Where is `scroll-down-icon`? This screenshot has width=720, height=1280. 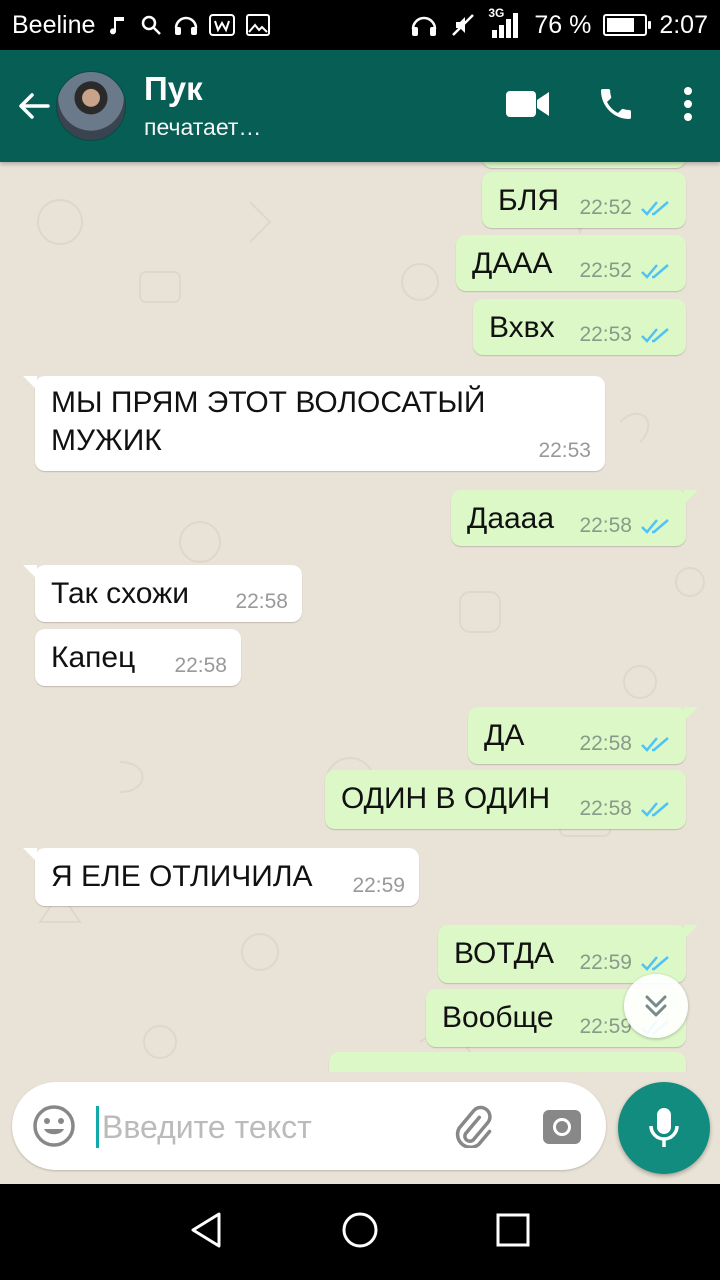 scroll-down-icon is located at coordinates (656, 1006).